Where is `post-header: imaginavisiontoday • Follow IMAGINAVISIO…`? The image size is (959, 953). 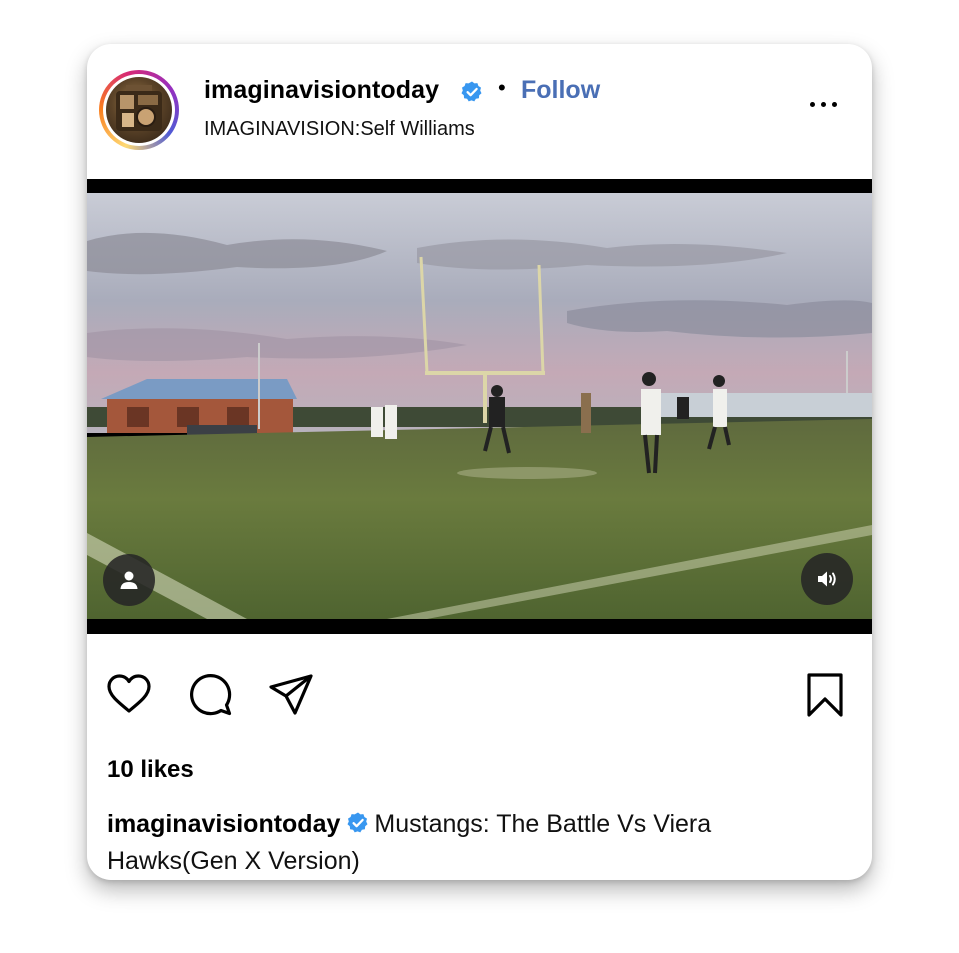 post-header: imaginavisiontoday • Follow IMAGINAVISIO… is located at coordinates (479, 111).